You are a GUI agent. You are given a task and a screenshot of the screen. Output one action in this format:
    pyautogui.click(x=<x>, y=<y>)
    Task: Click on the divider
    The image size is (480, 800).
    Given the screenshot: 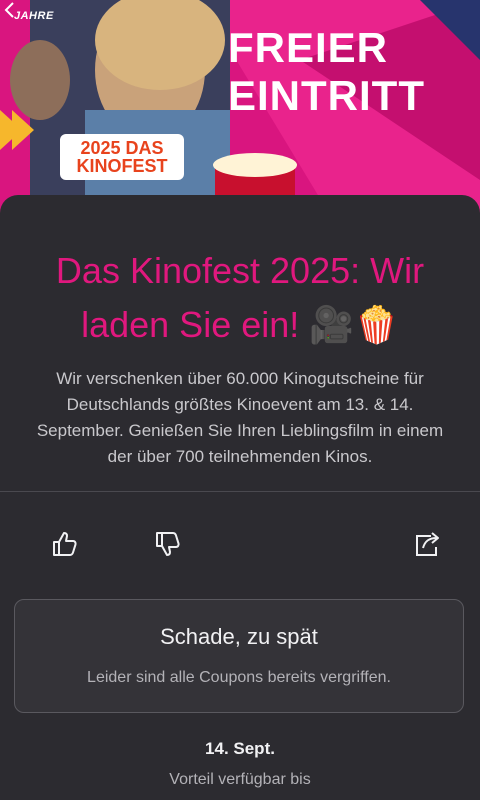 What is the action you would take?
    pyautogui.click(x=240, y=491)
    